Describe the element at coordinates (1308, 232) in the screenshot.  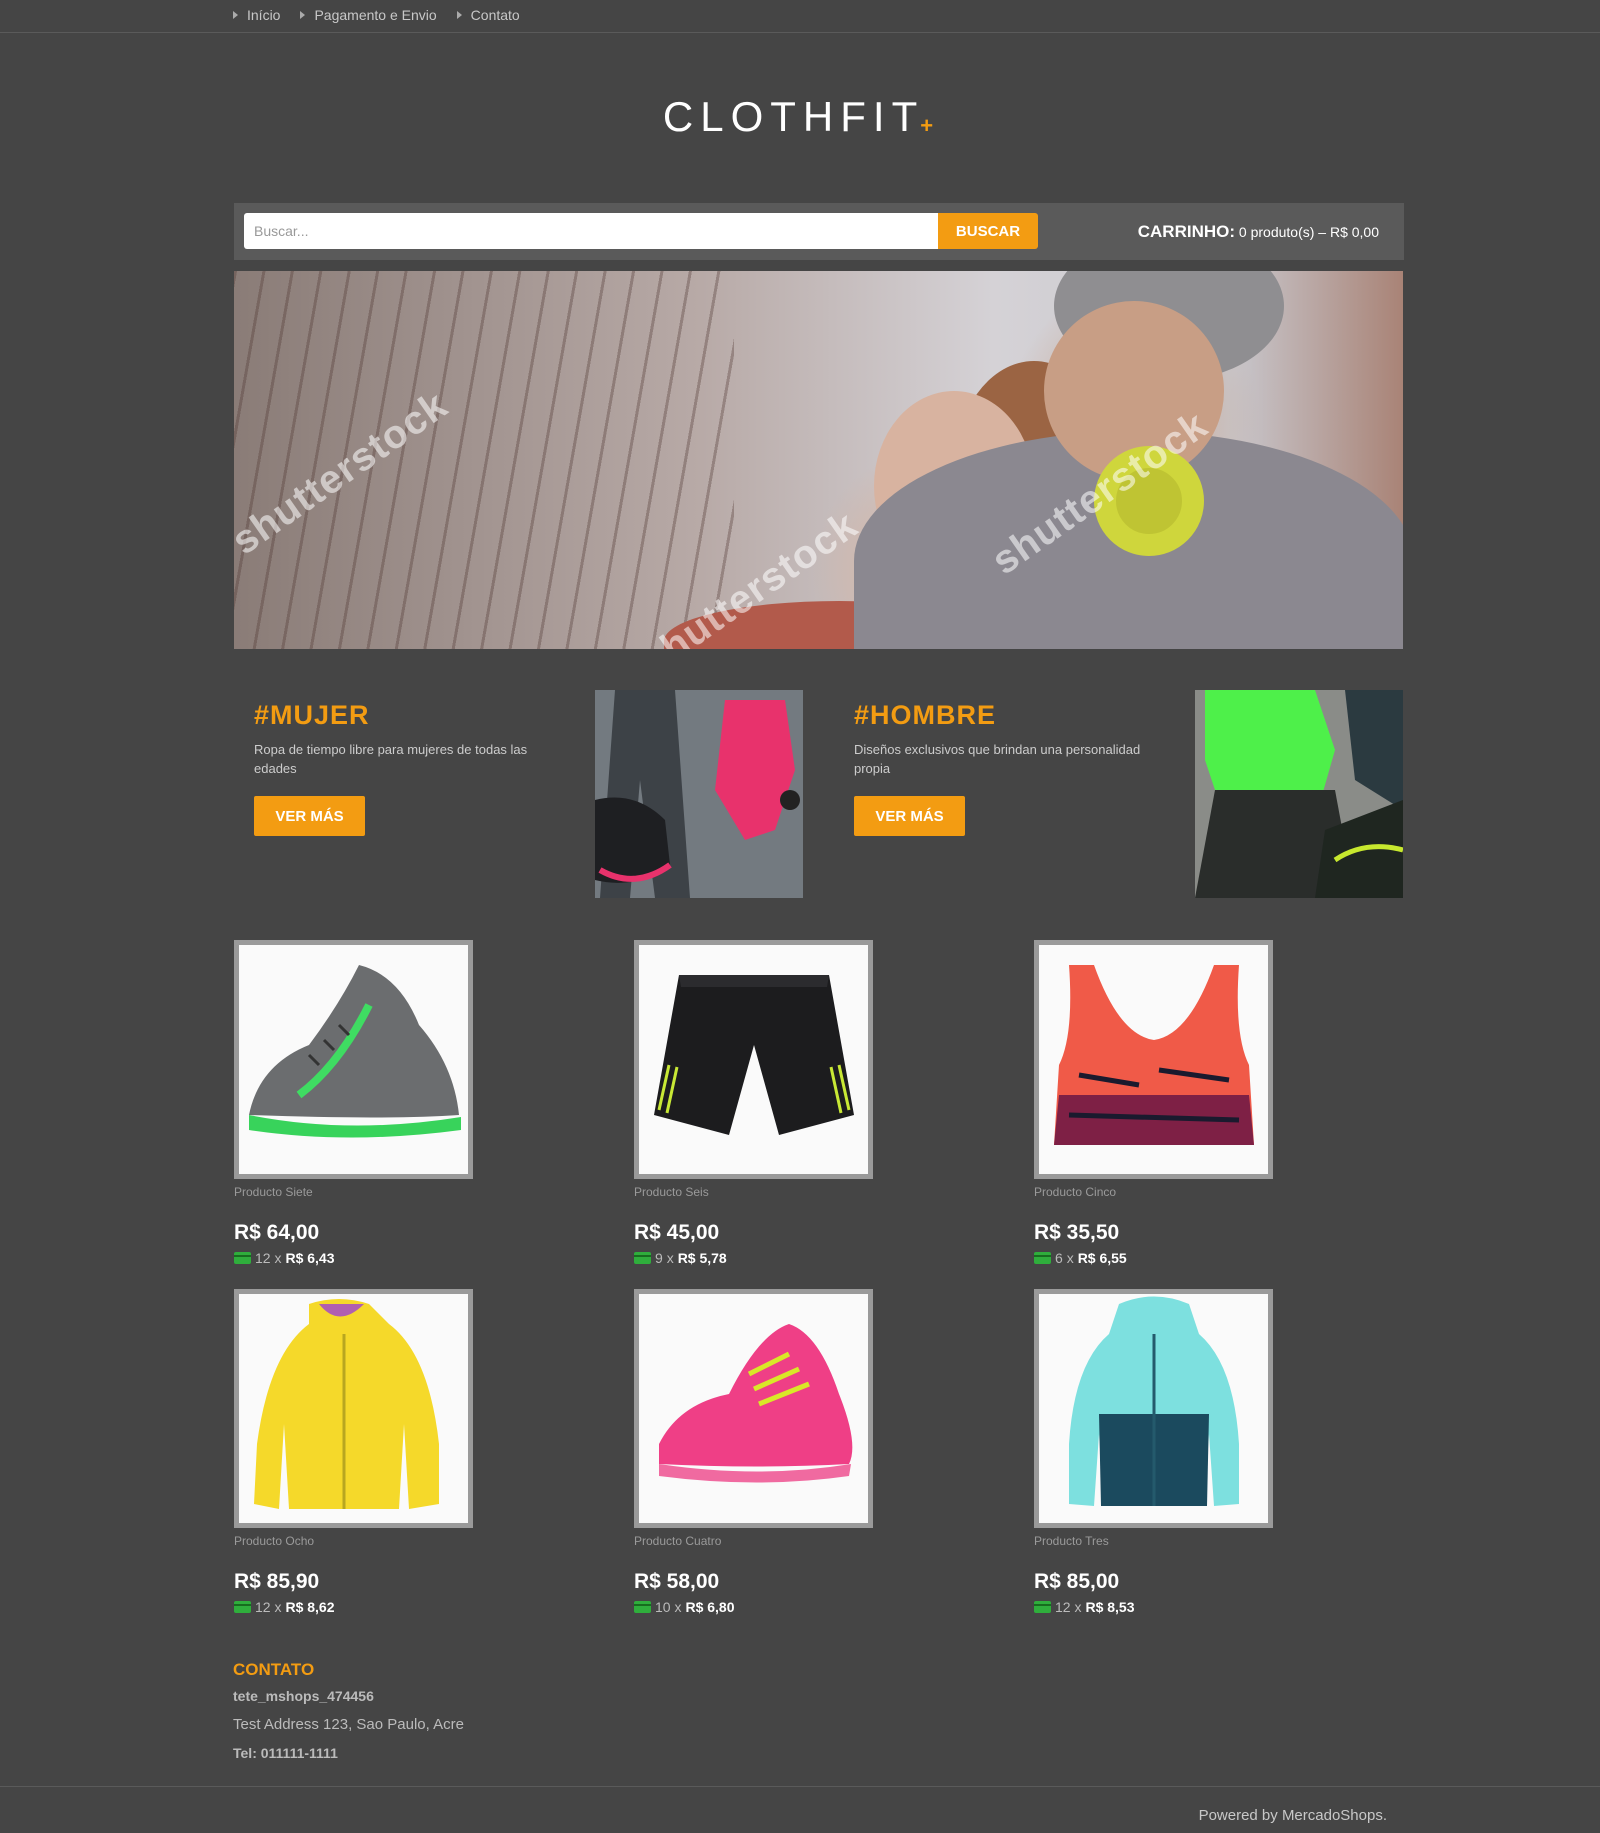
I see `cart-count: 0 produto(s) – R$ 0,00` at that location.